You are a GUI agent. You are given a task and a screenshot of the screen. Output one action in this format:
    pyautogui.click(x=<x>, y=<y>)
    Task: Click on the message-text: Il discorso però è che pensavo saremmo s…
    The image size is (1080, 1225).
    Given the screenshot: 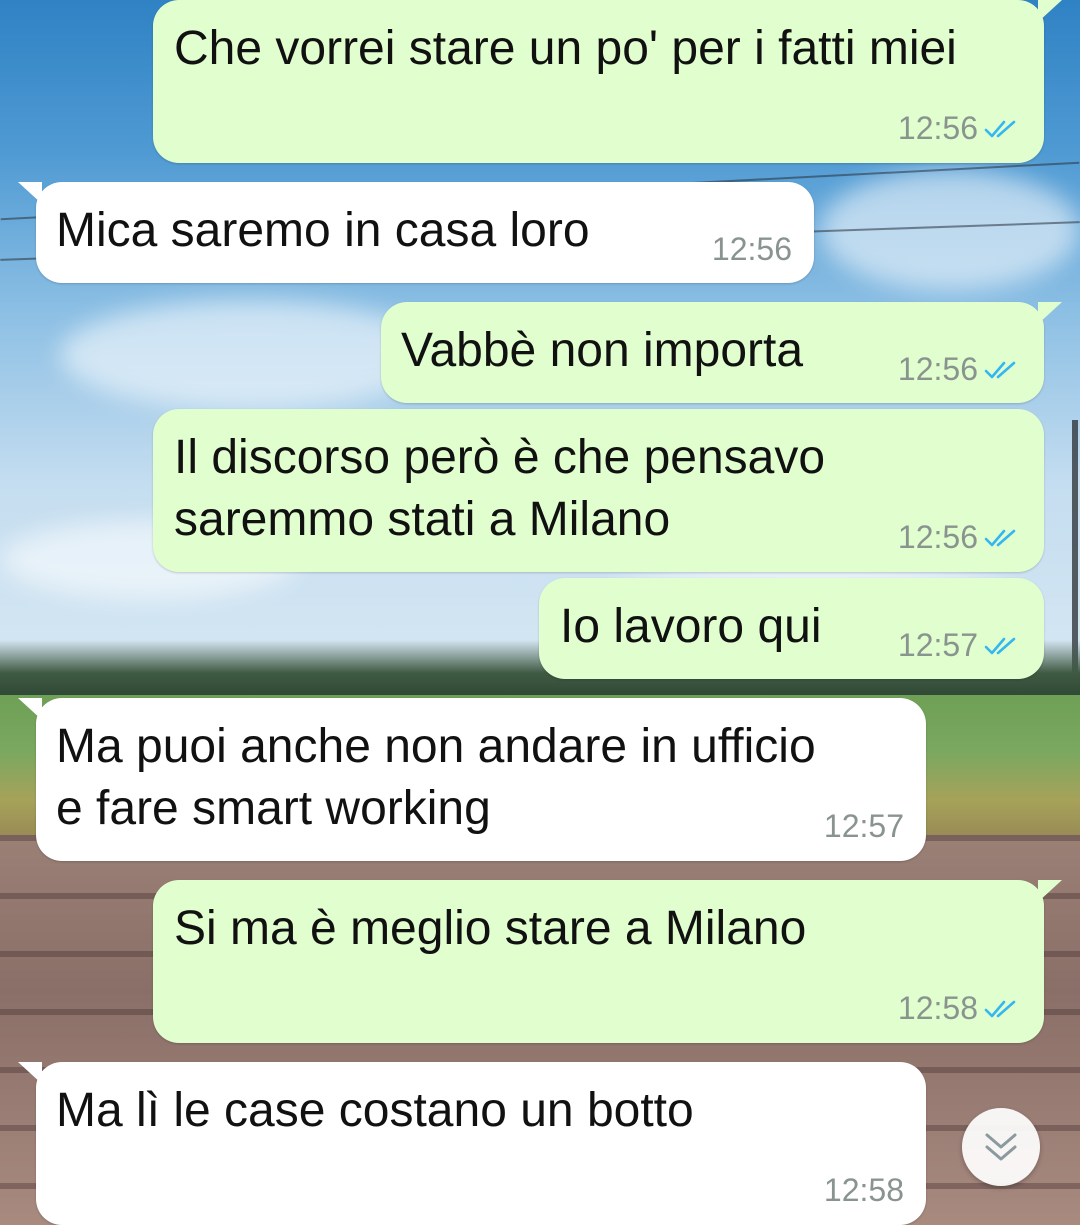 What is the action you would take?
    pyautogui.click(x=500, y=488)
    